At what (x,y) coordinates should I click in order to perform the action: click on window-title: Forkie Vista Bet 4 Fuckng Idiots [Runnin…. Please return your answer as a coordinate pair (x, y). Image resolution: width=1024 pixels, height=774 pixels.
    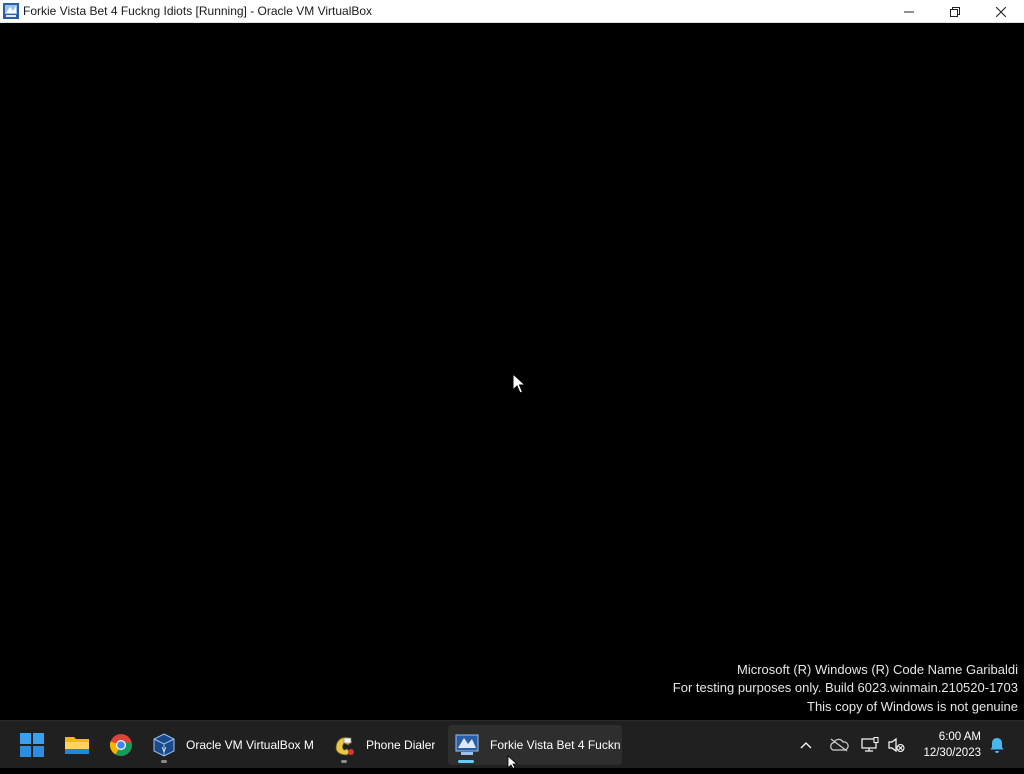
    Looking at the image, I should click on (198, 11).